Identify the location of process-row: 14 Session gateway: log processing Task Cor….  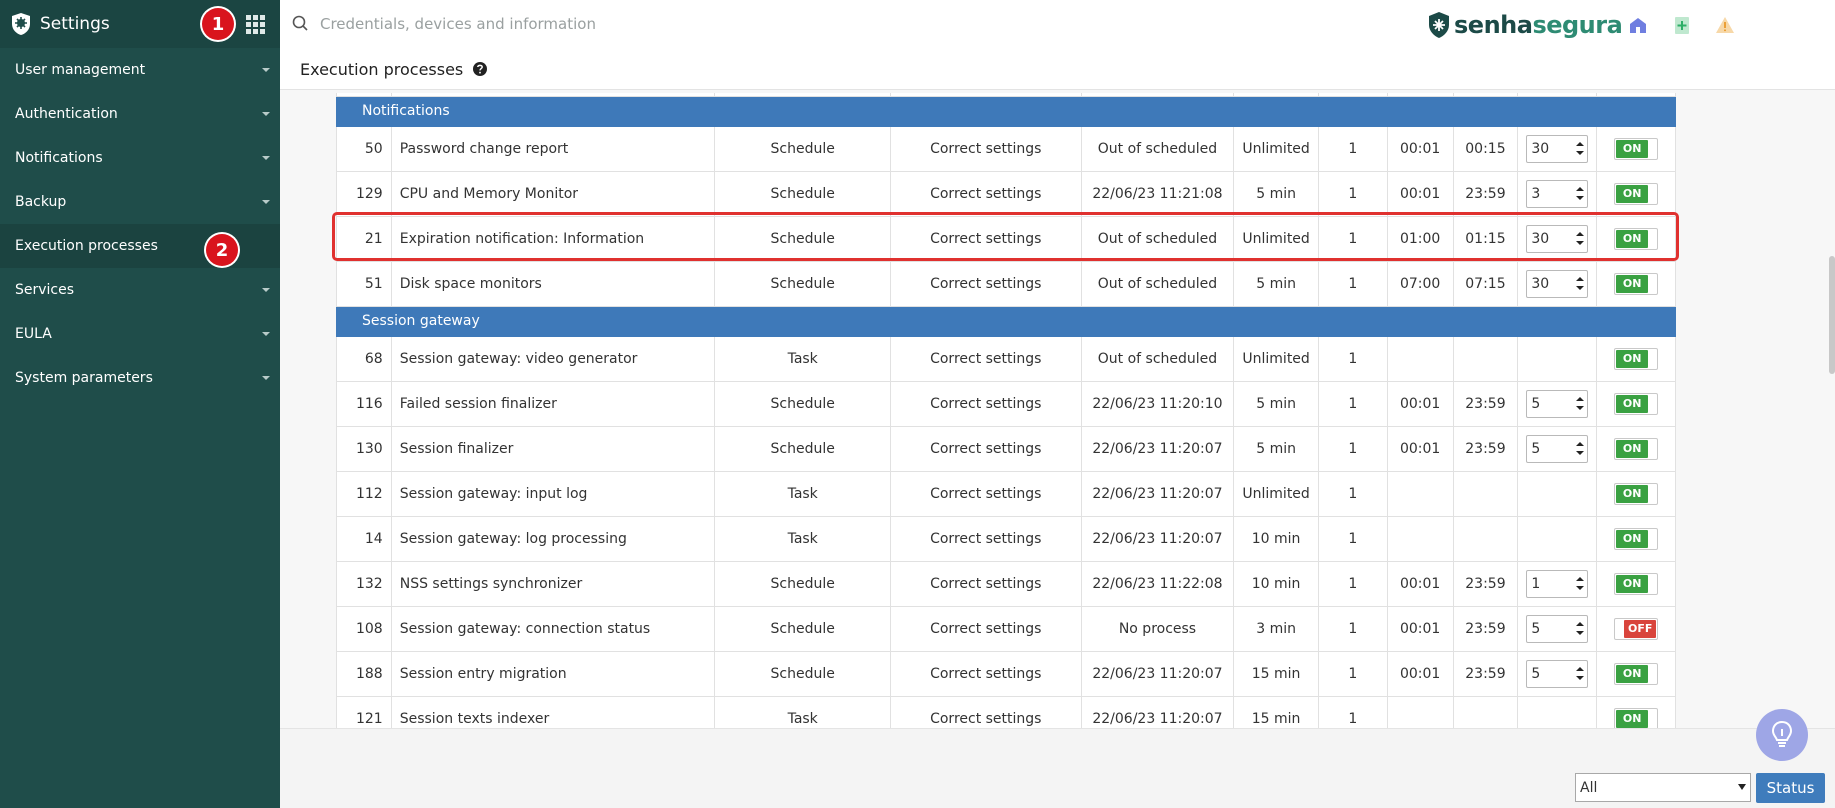
(1006, 538).